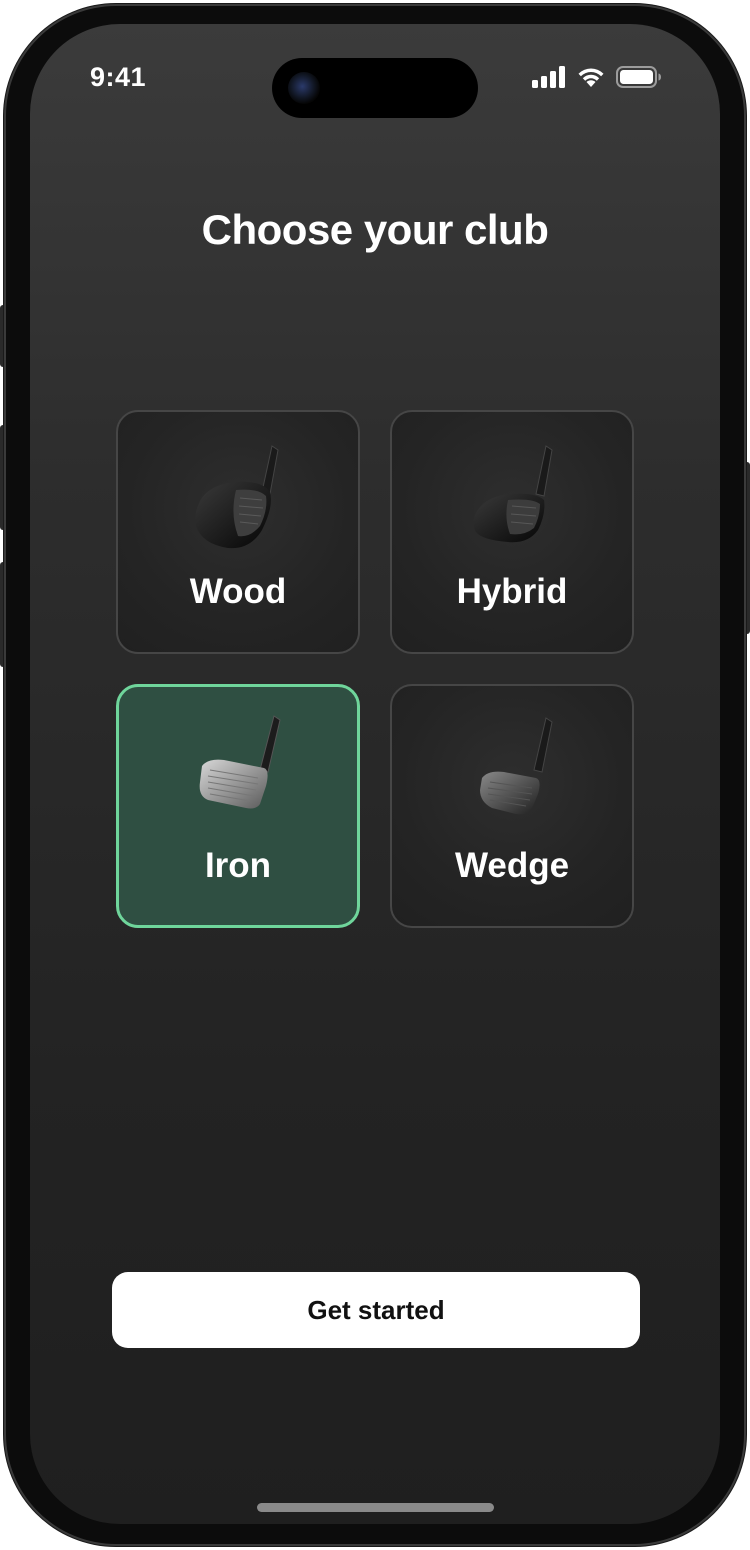  Describe the element at coordinates (548, 77) in the screenshot. I see `cellular-signal-icon` at that location.